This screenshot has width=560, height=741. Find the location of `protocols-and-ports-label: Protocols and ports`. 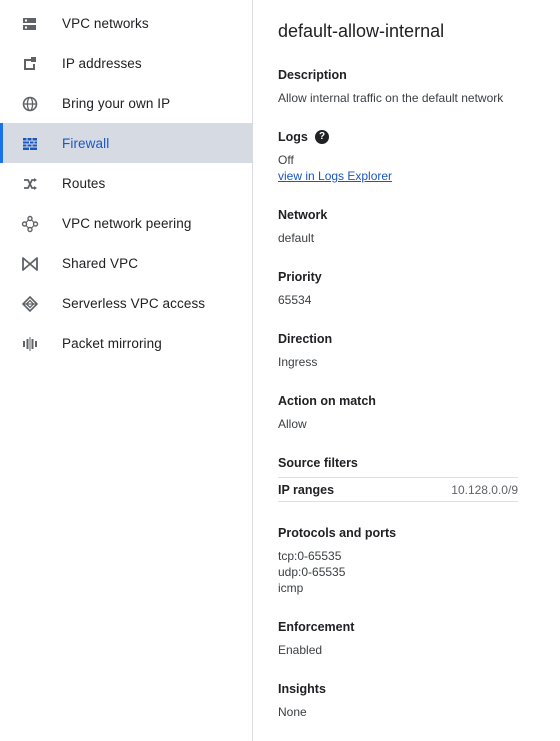

protocols-and-ports-label: Protocols and ports is located at coordinates (337, 533).